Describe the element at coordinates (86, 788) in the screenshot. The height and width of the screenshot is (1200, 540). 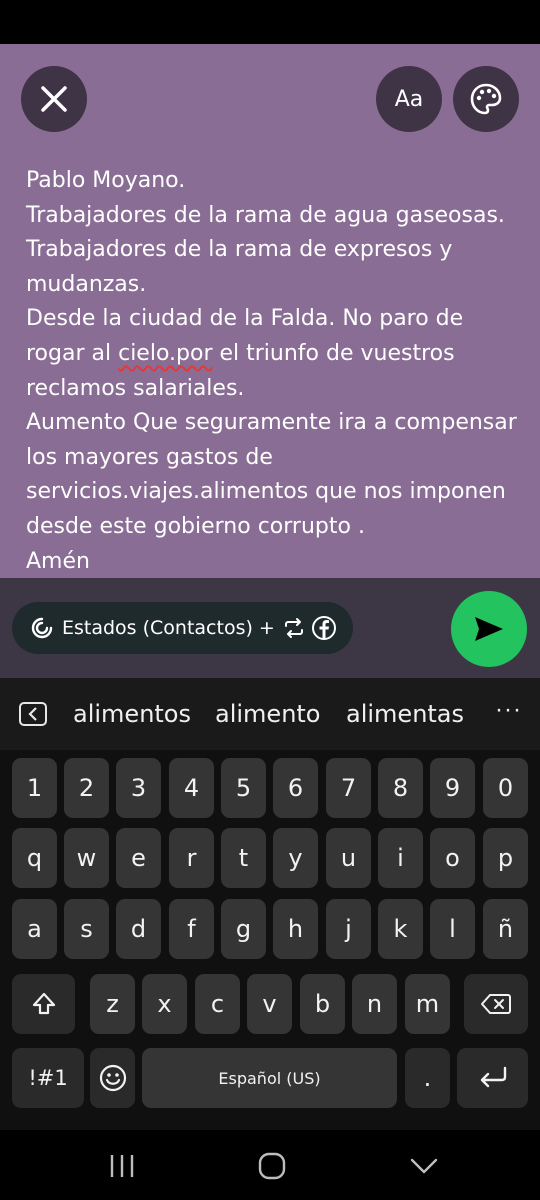
I see `key-2: 2` at that location.